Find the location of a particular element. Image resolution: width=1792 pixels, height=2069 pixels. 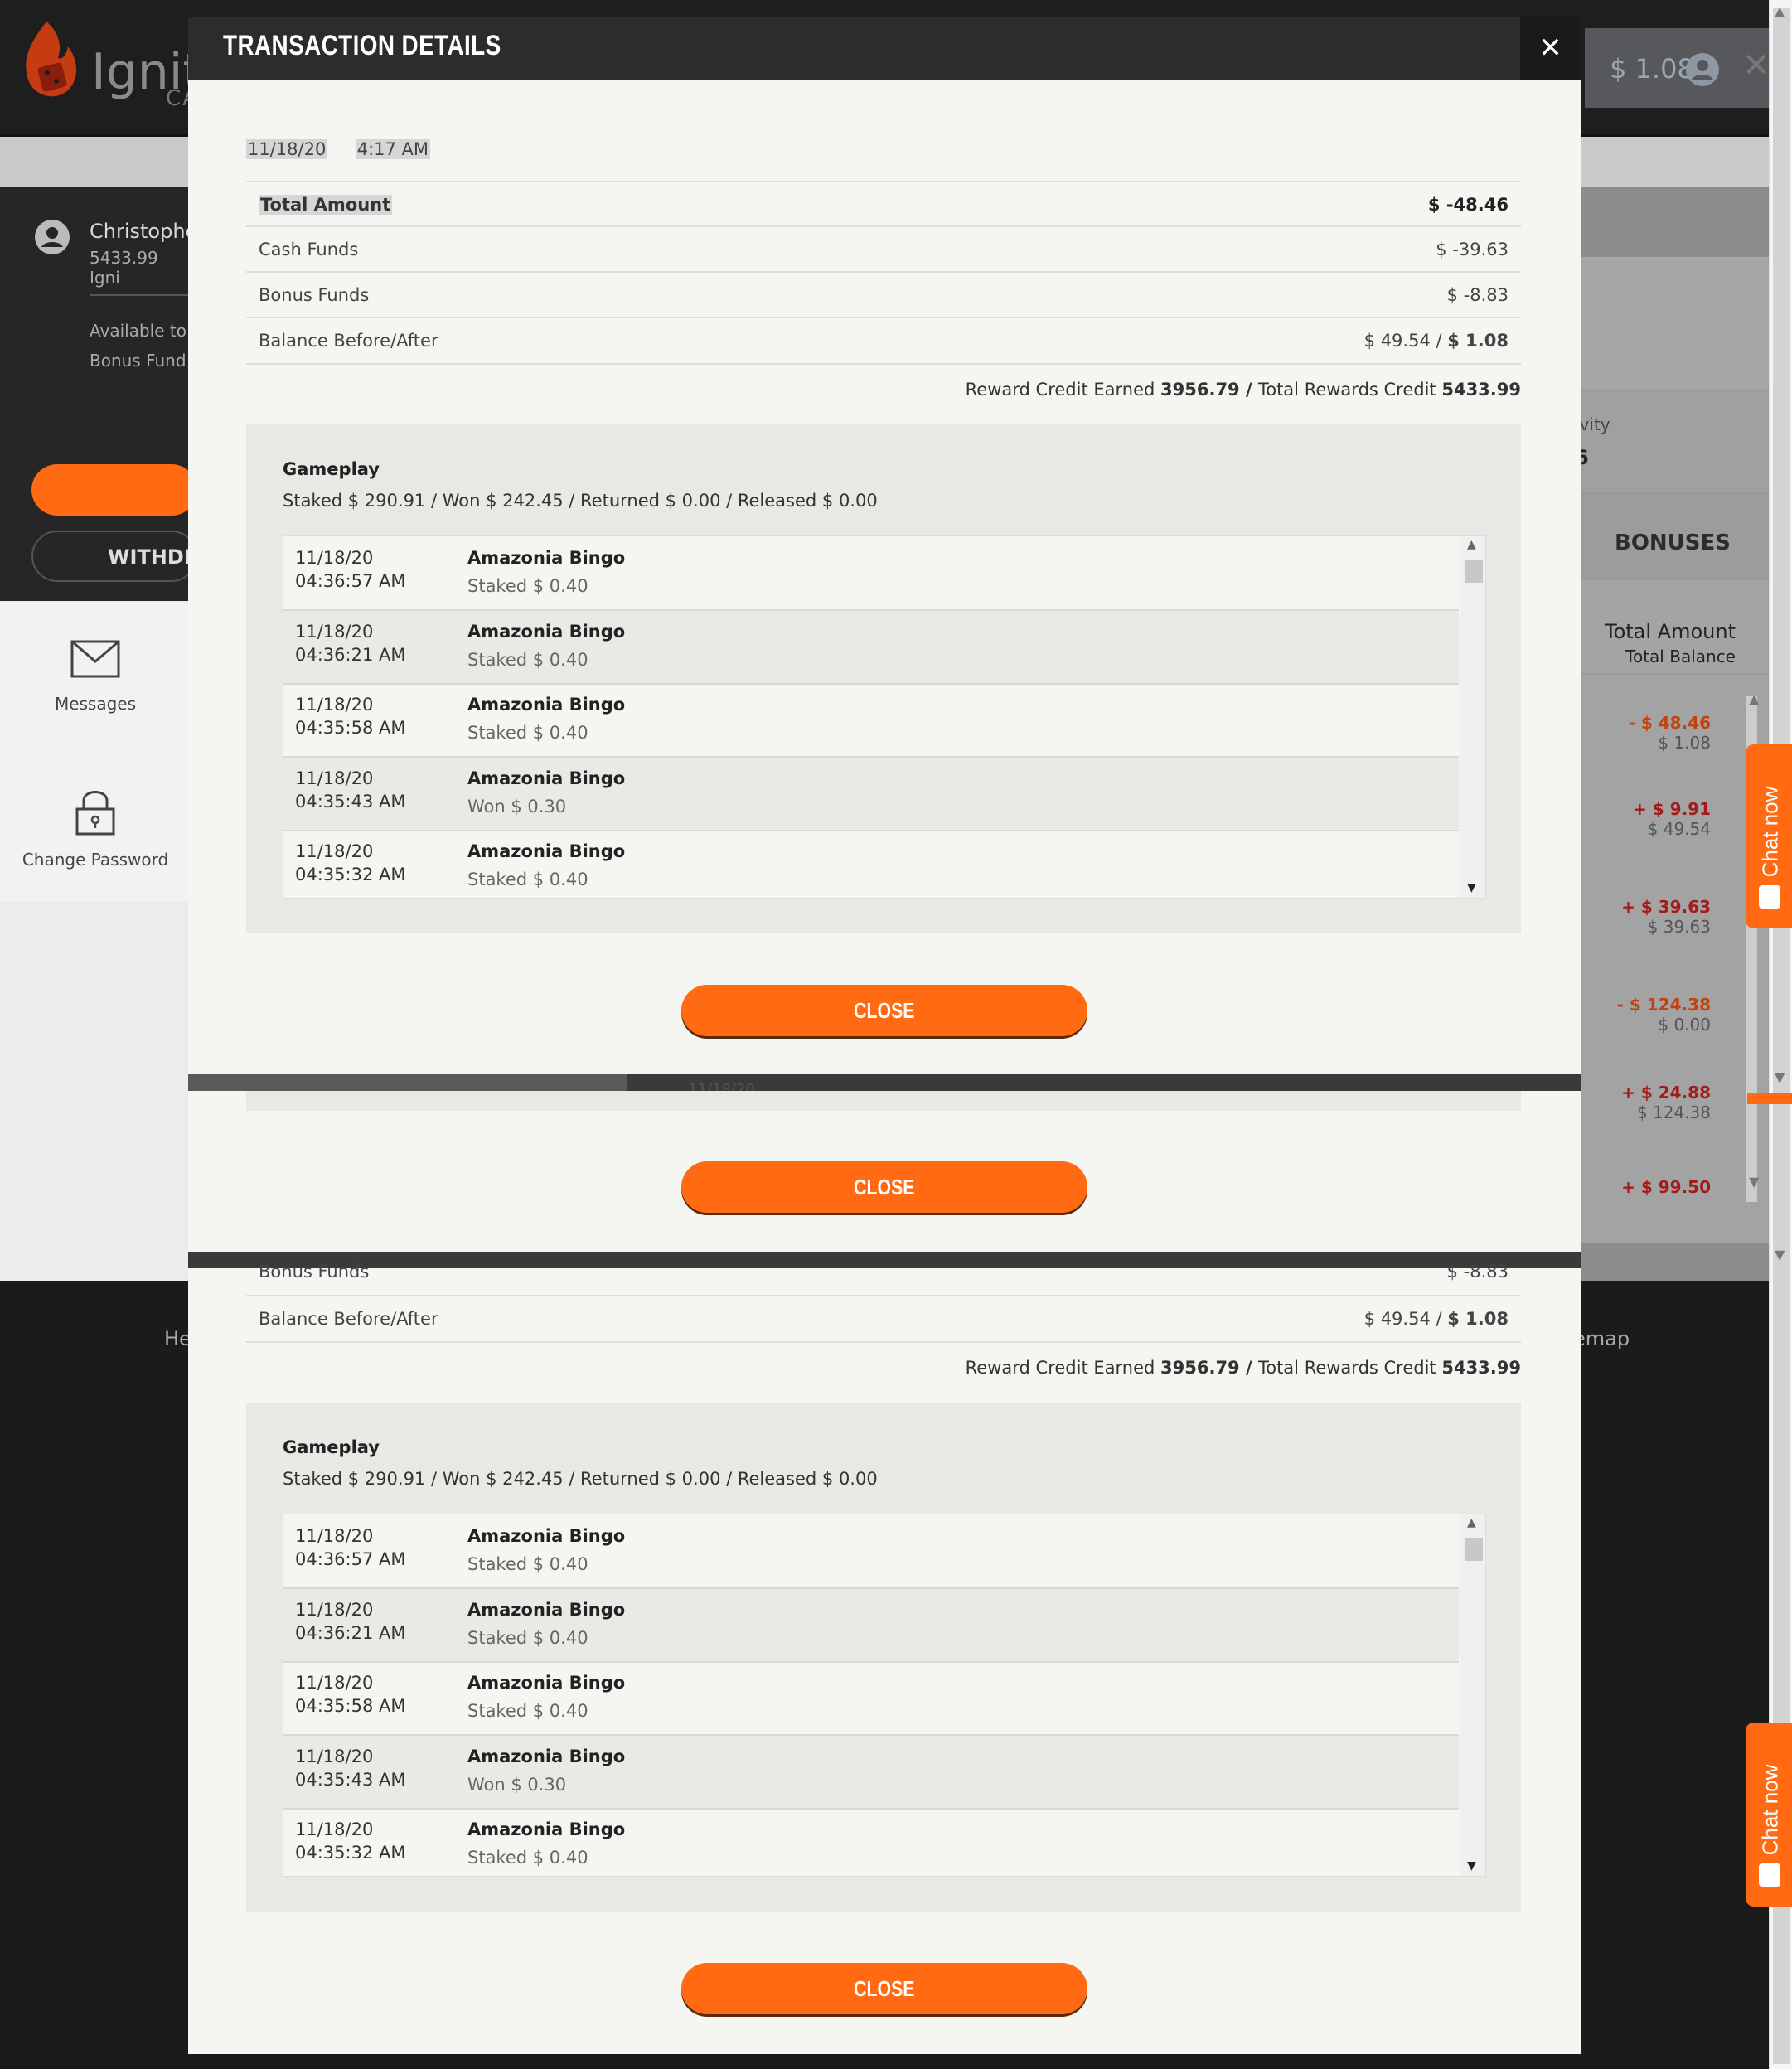

chat-now-label: Chat now is located at coordinates (1770, 1810).